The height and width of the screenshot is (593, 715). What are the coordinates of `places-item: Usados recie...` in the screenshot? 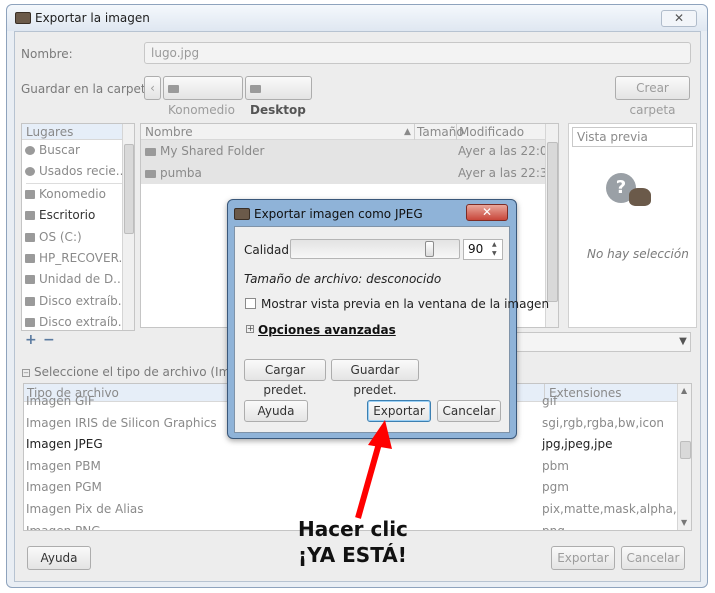 It's located at (78, 171).